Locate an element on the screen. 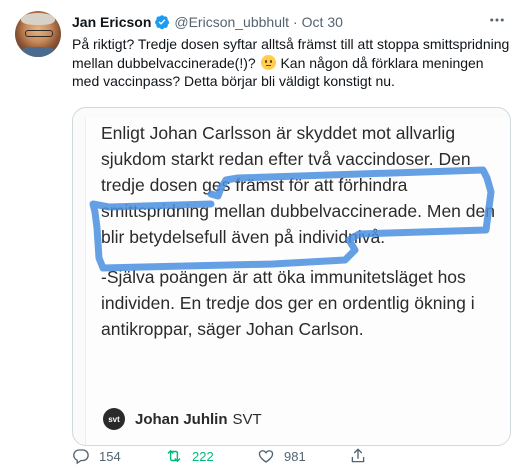 This screenshot has width=527, height=474. rolling-eyes-emoji-icon is located at coordinates (268, 62).